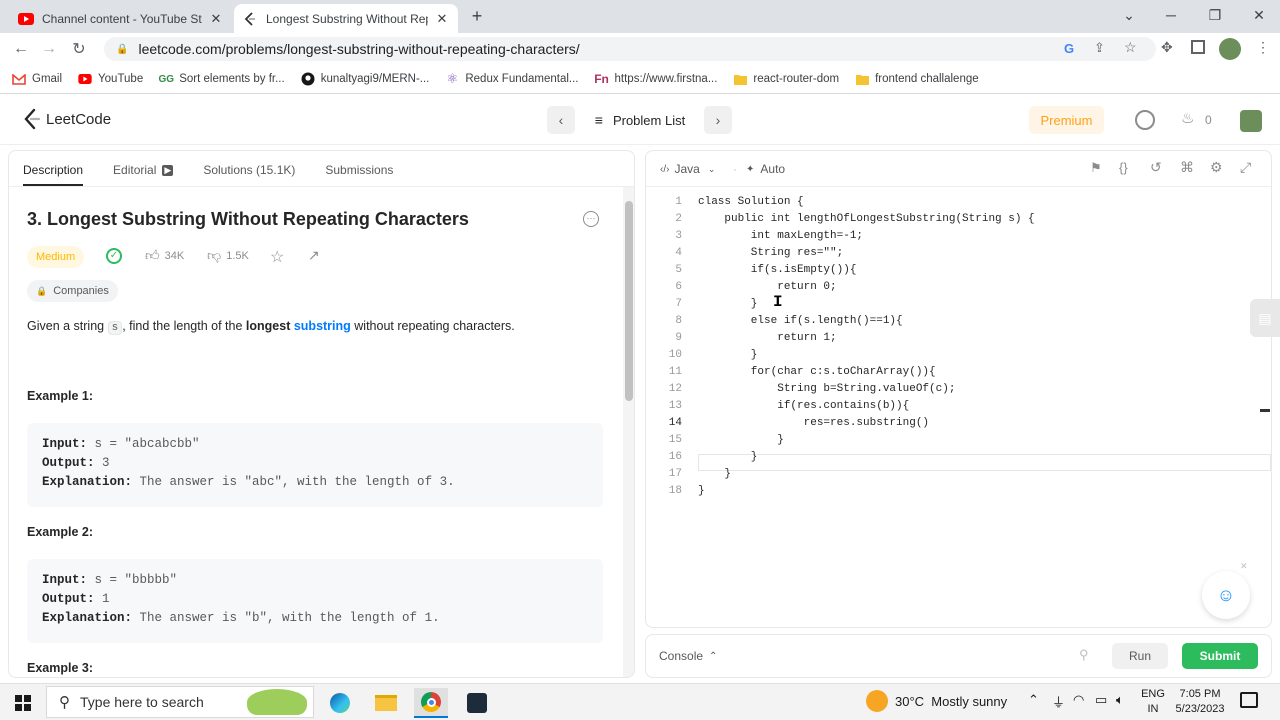  I want to click on substring-link: substring, so click(322, 326).